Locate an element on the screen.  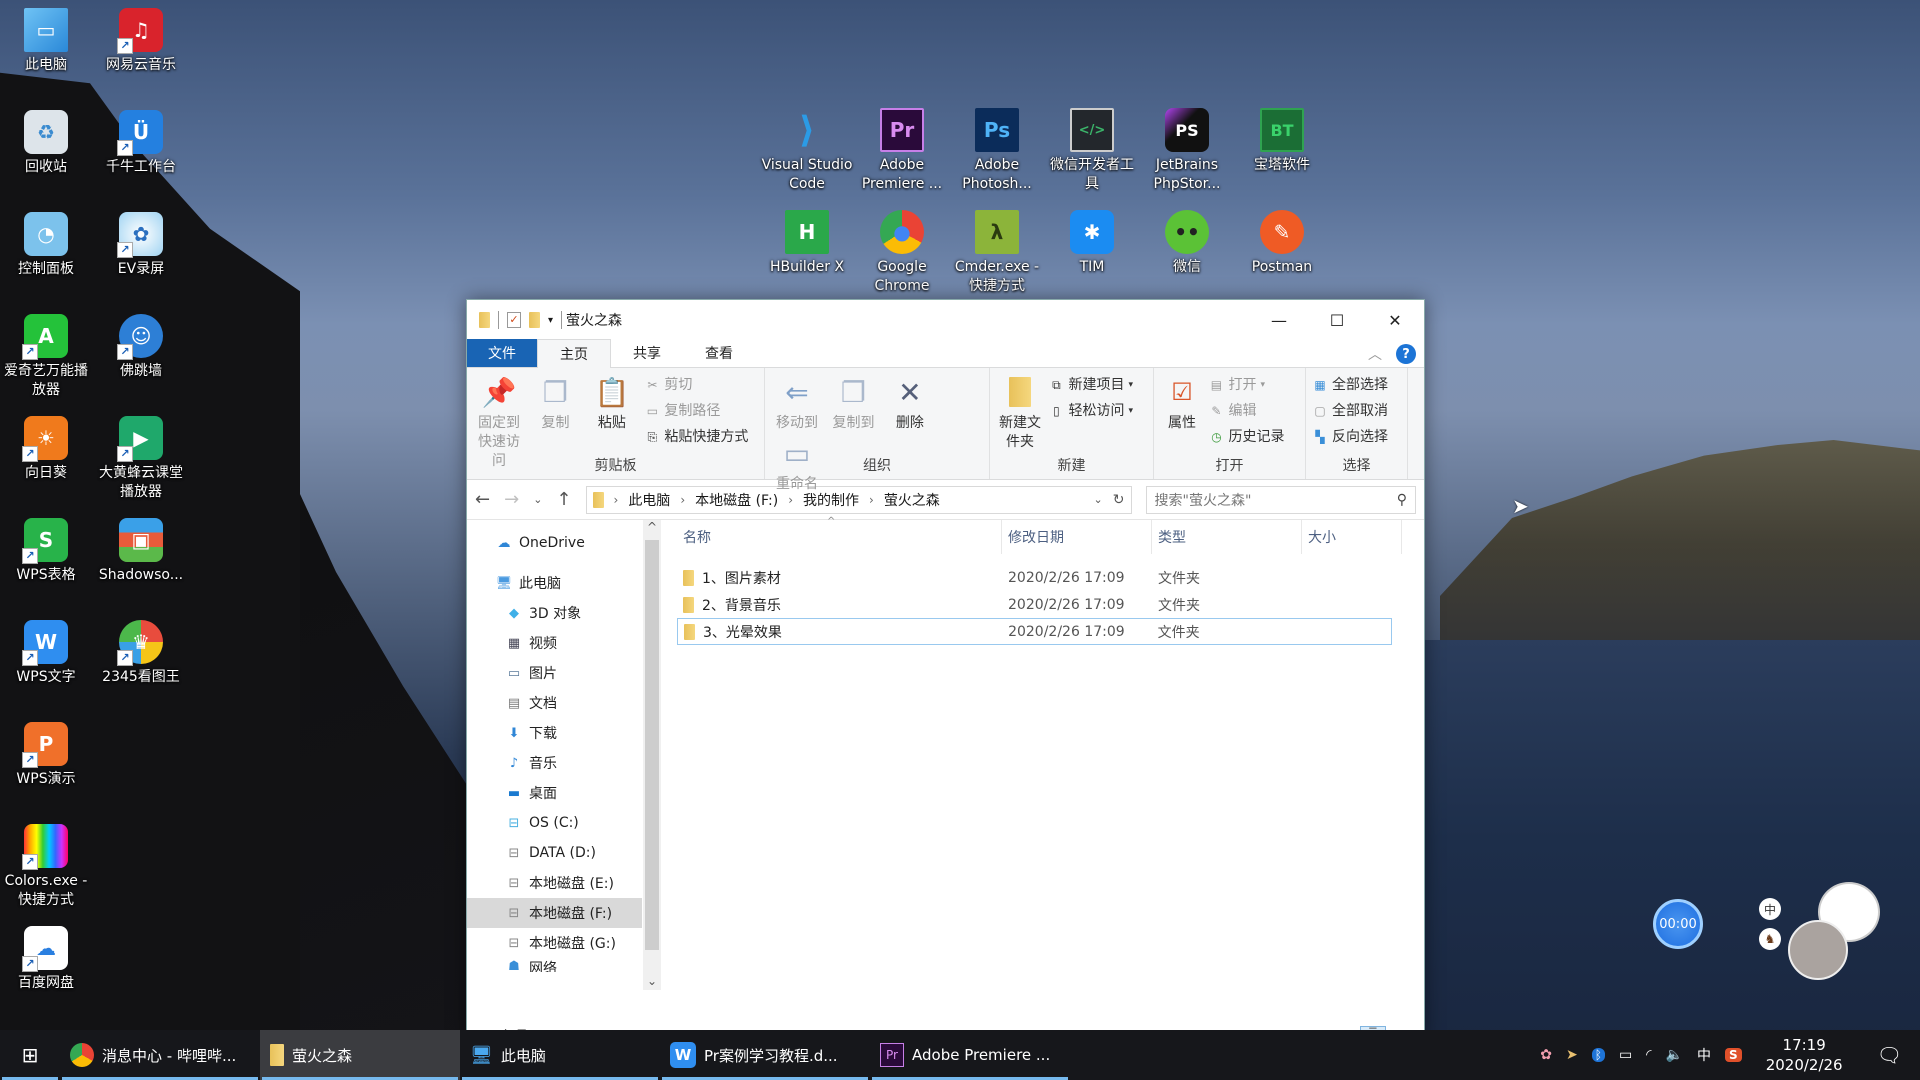
nav-item: ☗ 网络 is located at coordinates (573, 965).